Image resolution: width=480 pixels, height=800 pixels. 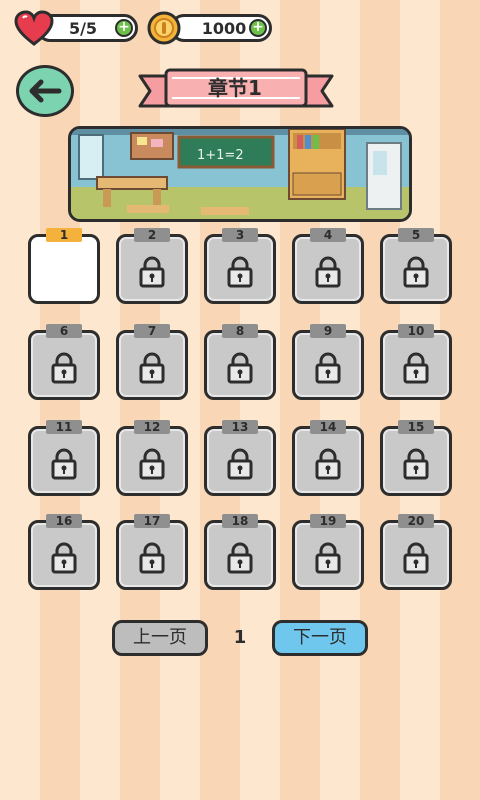 I want to click on level-5-button: 5, so click(x=416, y=266).